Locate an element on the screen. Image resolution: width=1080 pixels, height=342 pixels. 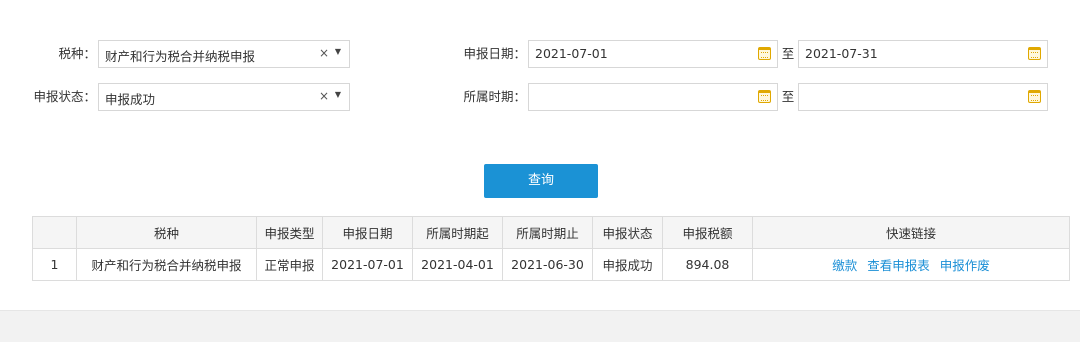
period-separator: 至 is located at coordinates (788, 96).